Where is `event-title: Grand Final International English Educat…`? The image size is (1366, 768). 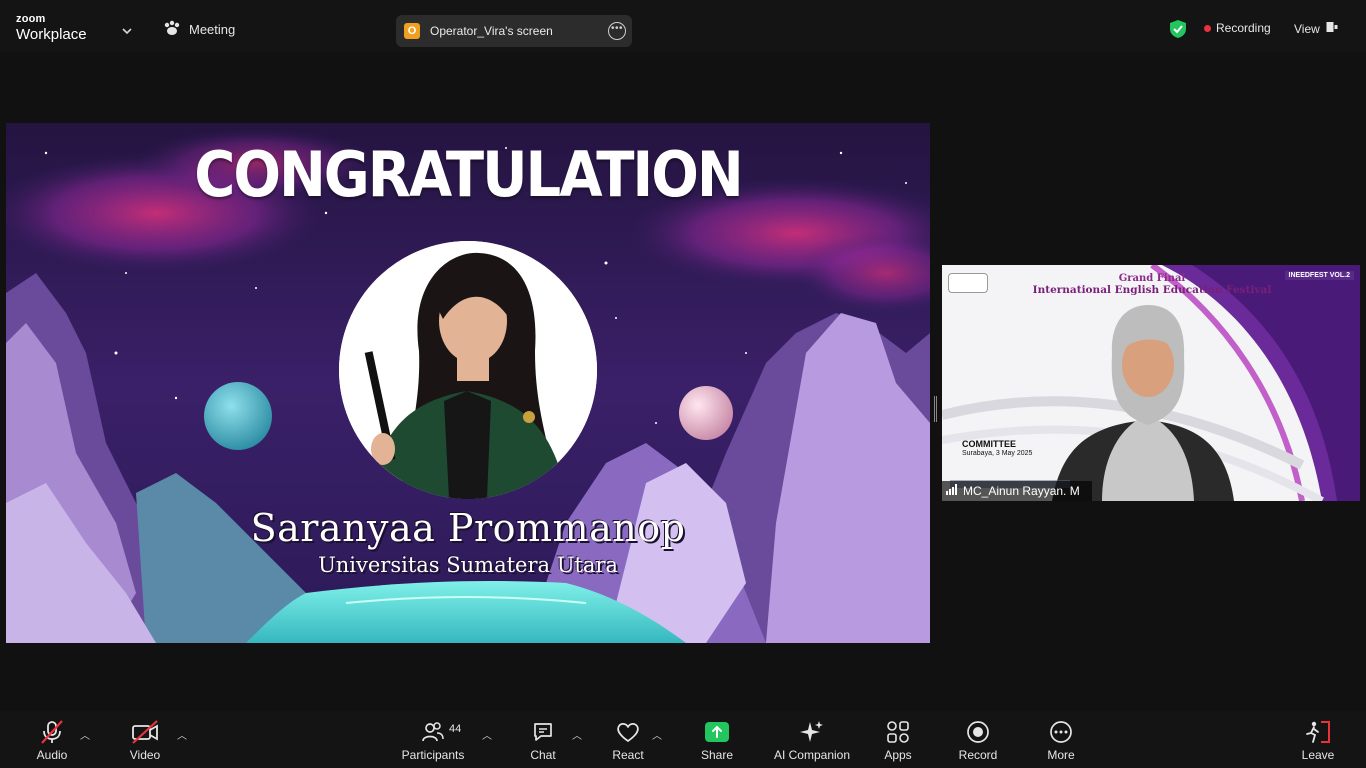
event-title: Grand Final International English Educat… is located at coordinates (1152, 284).